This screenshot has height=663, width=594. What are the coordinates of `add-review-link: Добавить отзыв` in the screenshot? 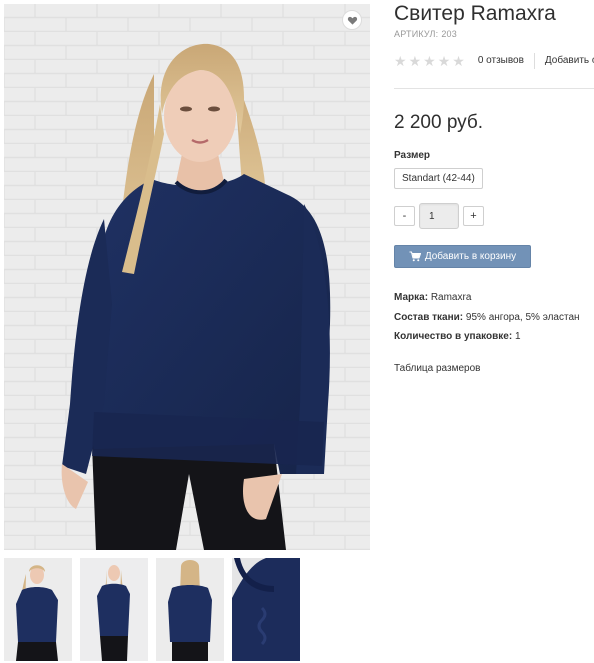 It's located at (569, 61).